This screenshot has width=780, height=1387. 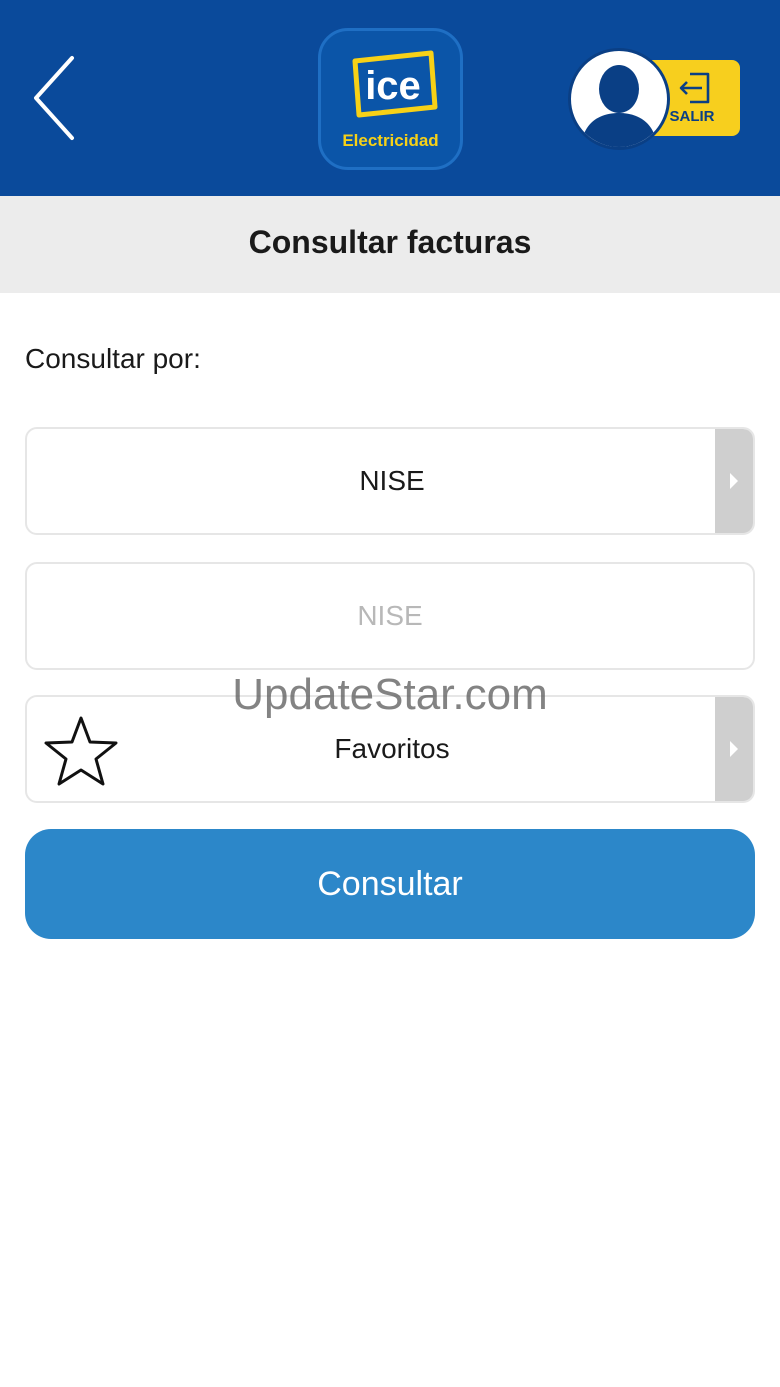 I want to click on back-button, so click(x=57, y=98).